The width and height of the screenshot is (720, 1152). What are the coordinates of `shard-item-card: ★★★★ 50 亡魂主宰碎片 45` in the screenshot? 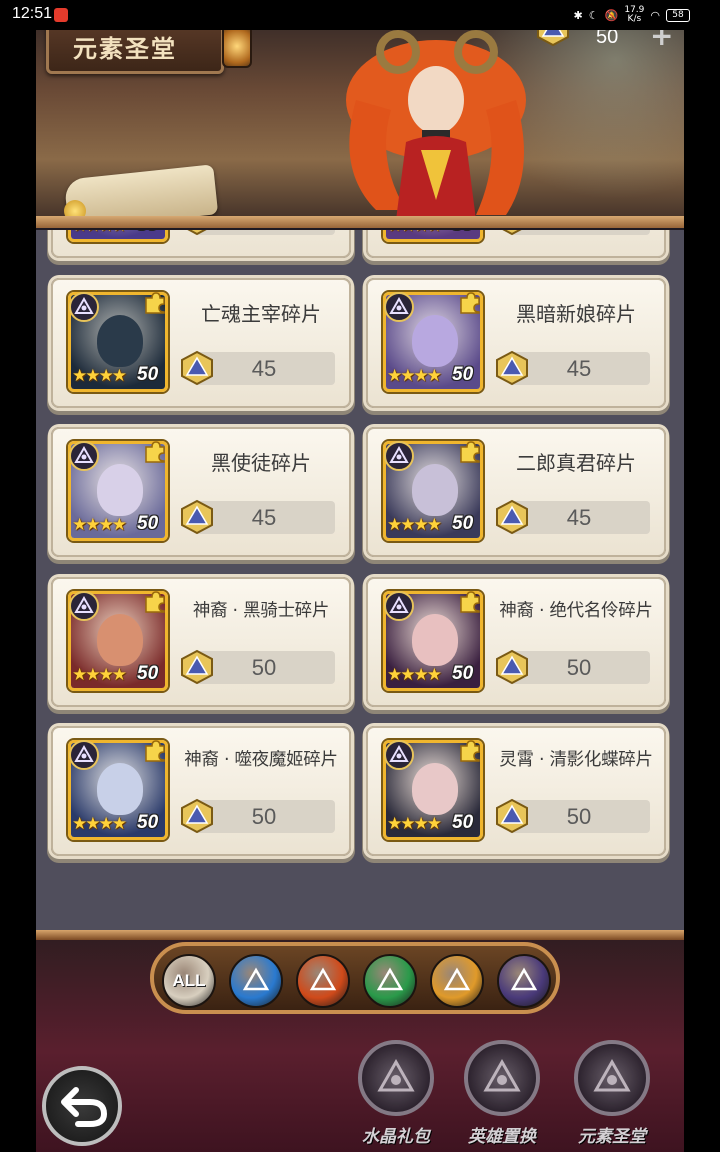 It's located at (201, 342).